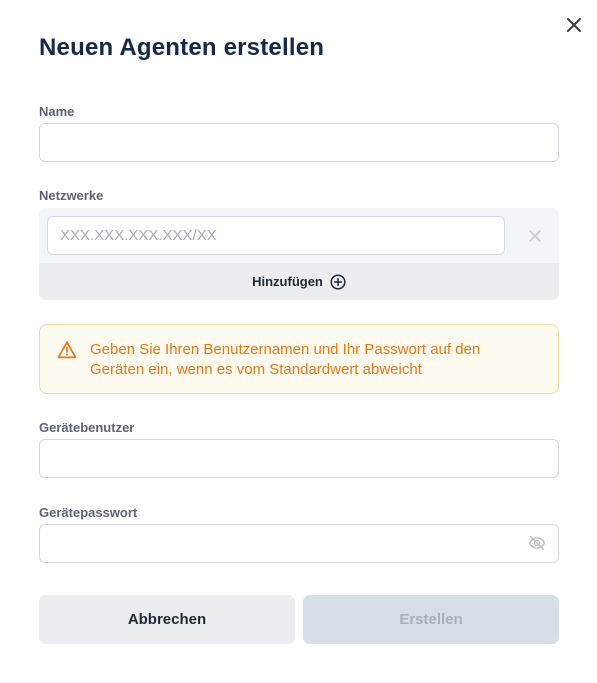 The image size is (597, 683). Describe the element at coordinates (299, 142) in the screenshot. I see `name-input` at that location.